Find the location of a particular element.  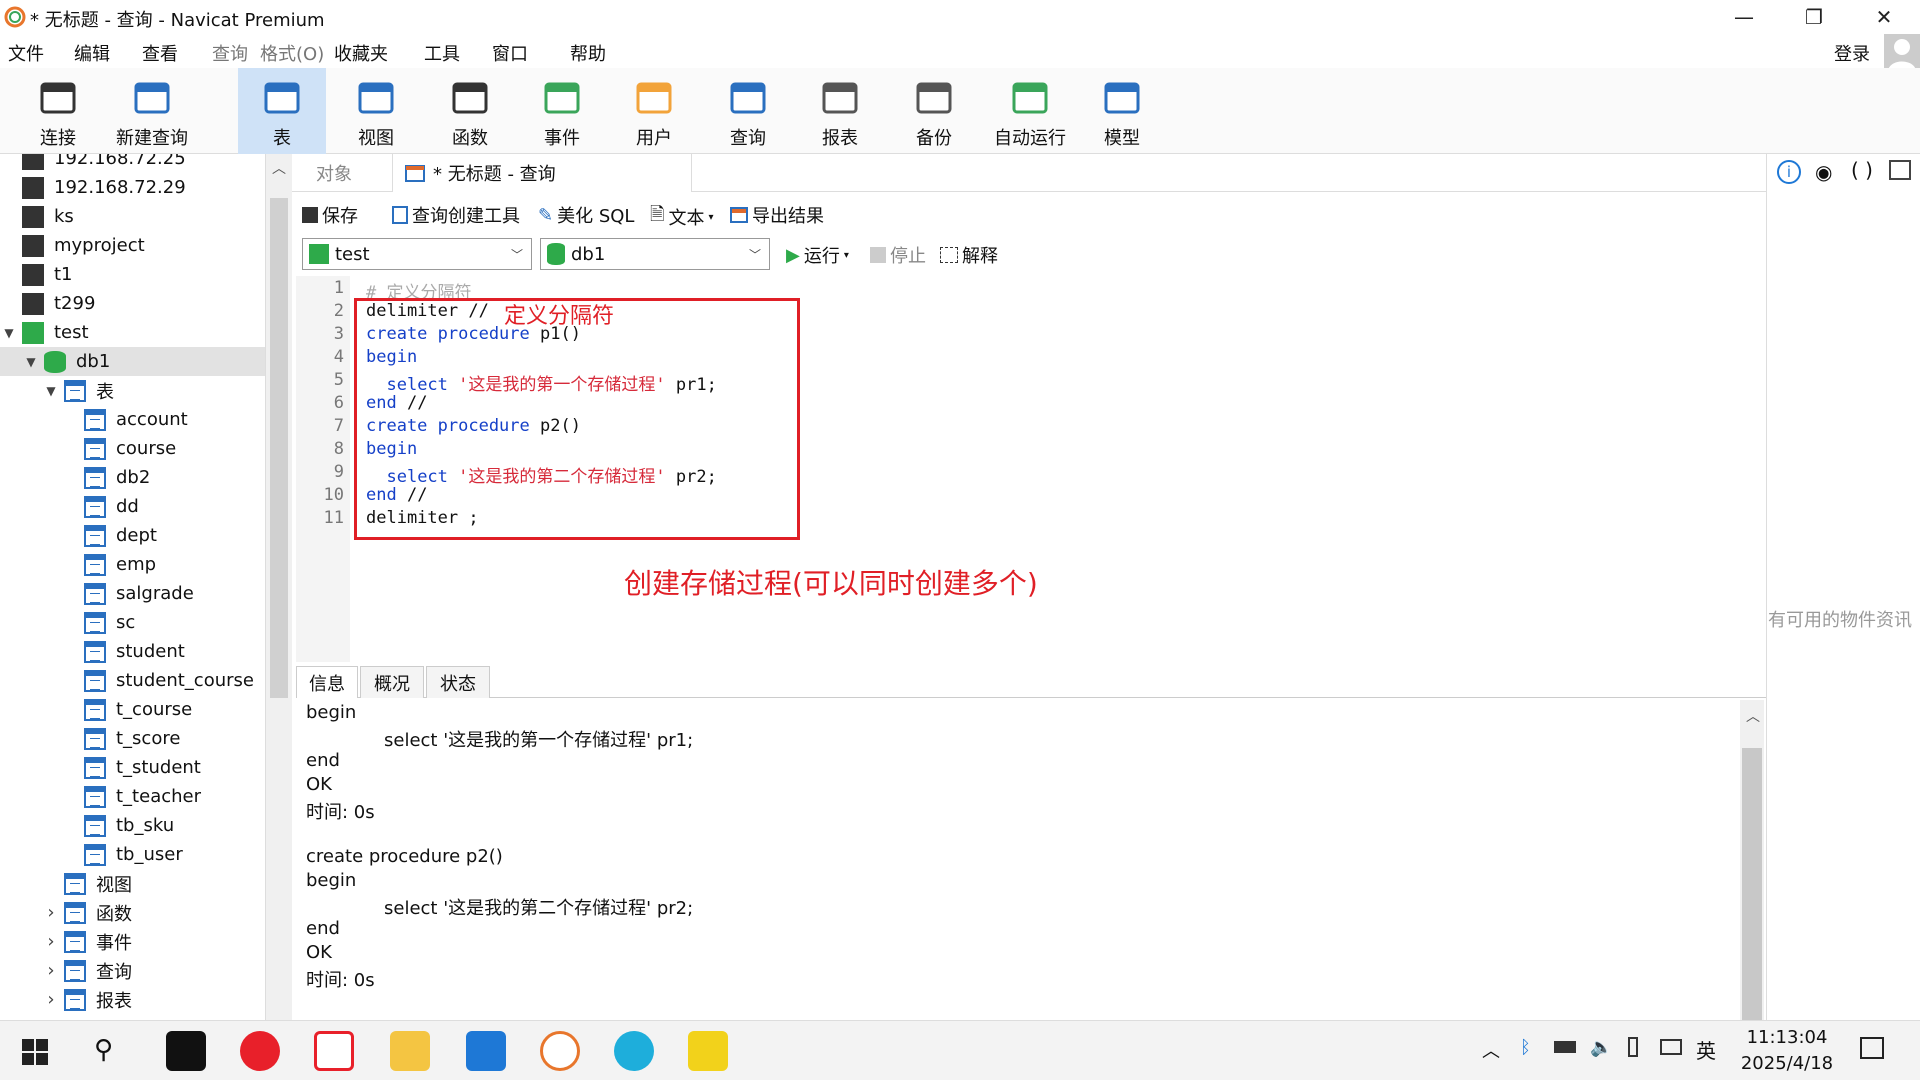

avatar is located at coordinates (1902, 53).